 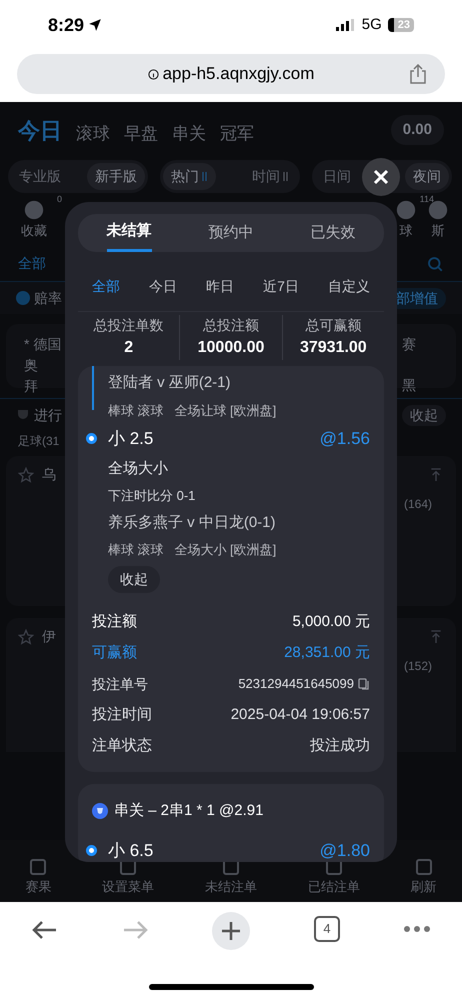 What do you see at coordinates (333, 348) in the screenshot?
I see `summary-value: 37931.00` at bounding box center [333, 348].